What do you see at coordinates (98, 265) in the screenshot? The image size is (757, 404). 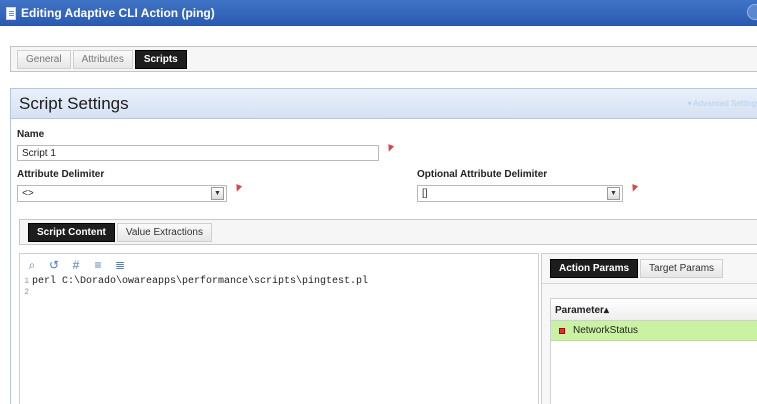 I see `format-icon: ≡` at bounding box center [98, 265].